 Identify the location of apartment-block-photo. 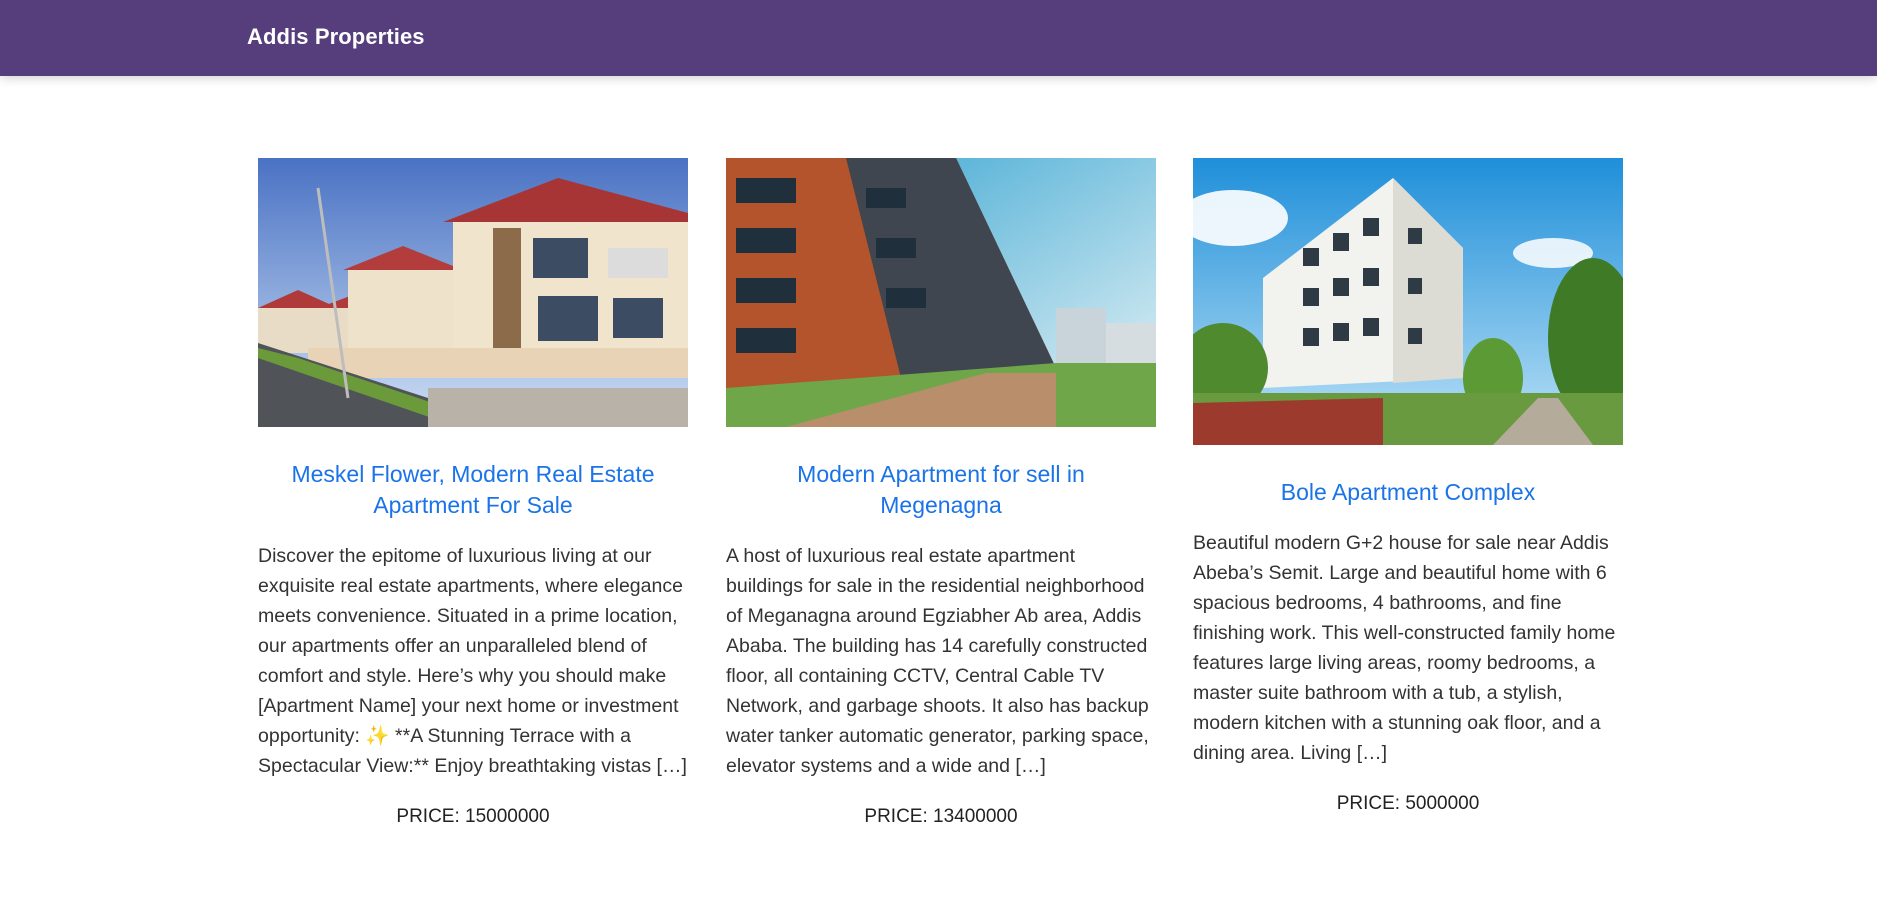
(941, 292).